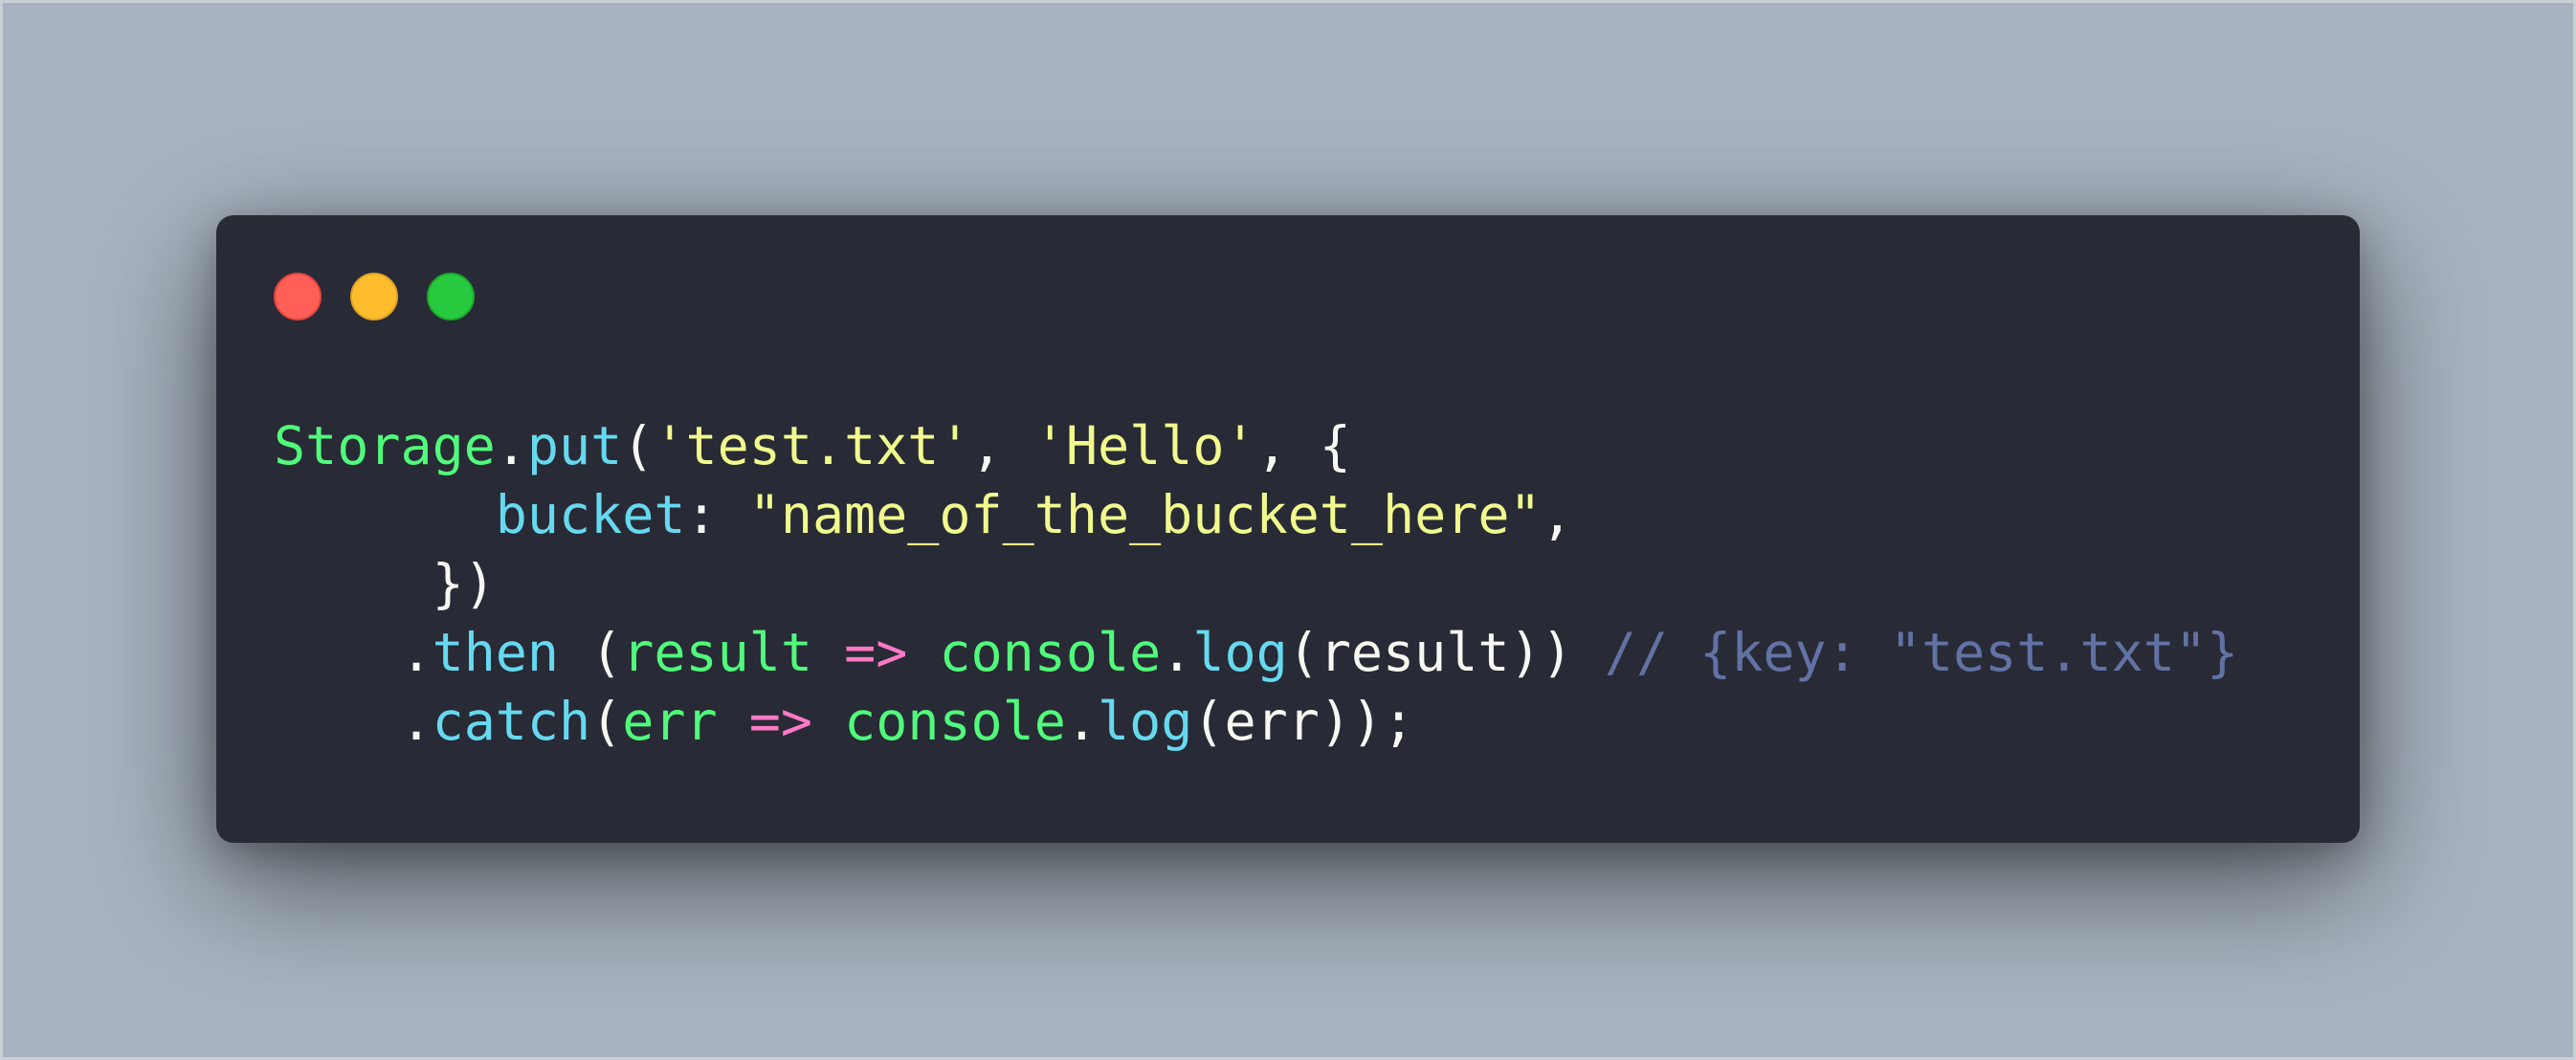  Describe the element at coordinates (1446, 652) in the screenshot. I see `code-token: (result))` at that location.